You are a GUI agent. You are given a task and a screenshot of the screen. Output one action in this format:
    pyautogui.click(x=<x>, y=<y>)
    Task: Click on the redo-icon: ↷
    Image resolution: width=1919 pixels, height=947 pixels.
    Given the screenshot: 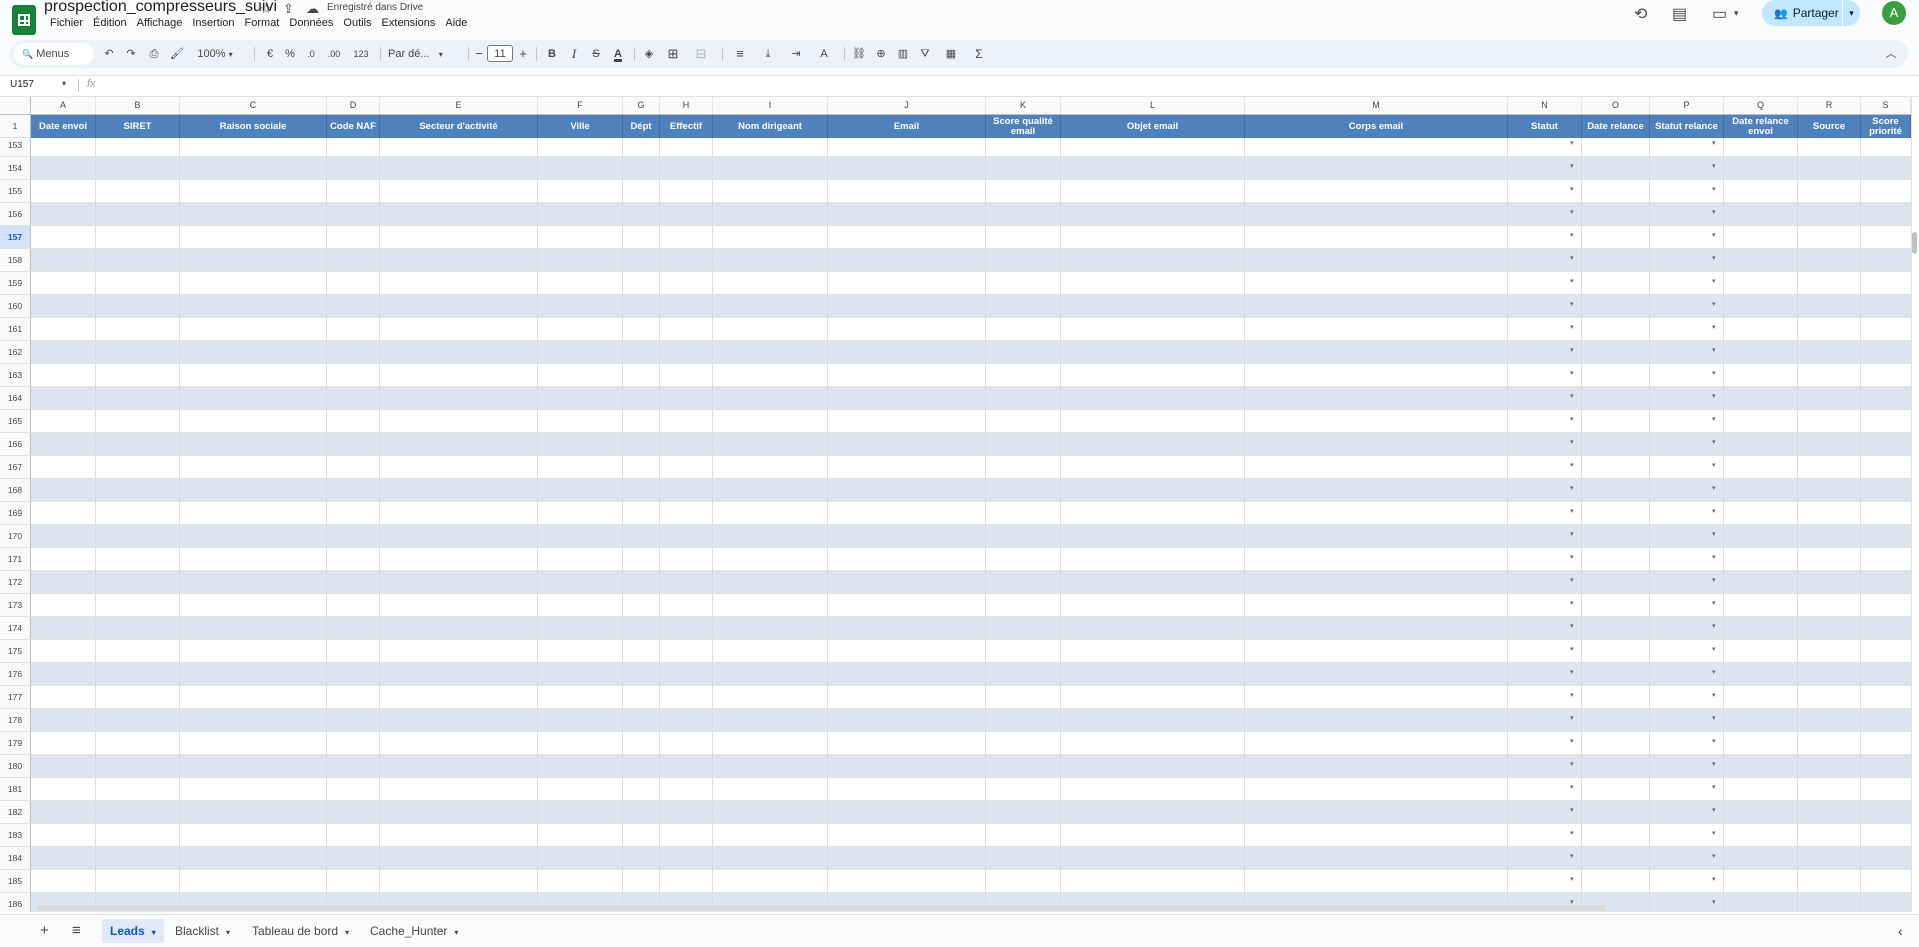 What is the action you would take?
    pyautogui.click(x=131, y=54)
    